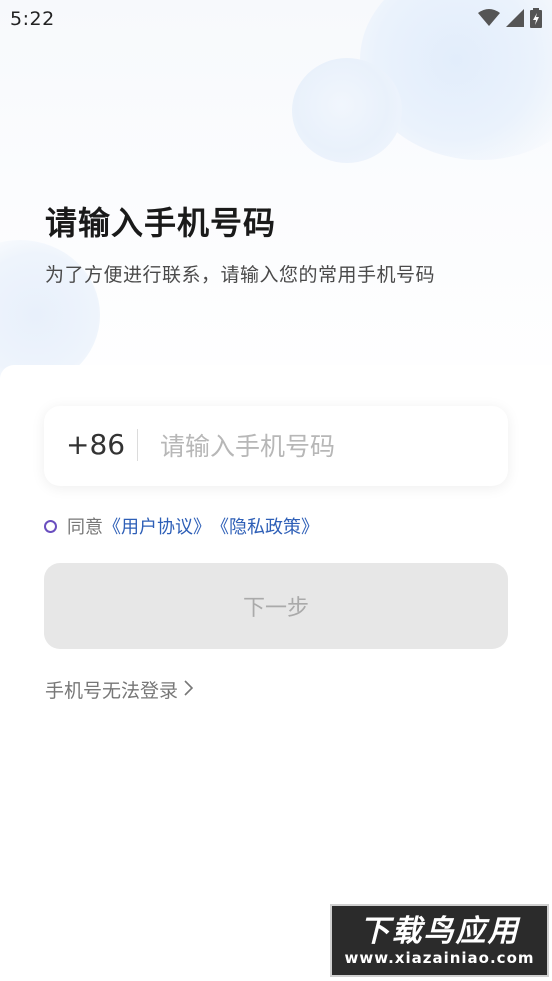  I want to click on agreement-prefix: 同意, so click(85, 527).